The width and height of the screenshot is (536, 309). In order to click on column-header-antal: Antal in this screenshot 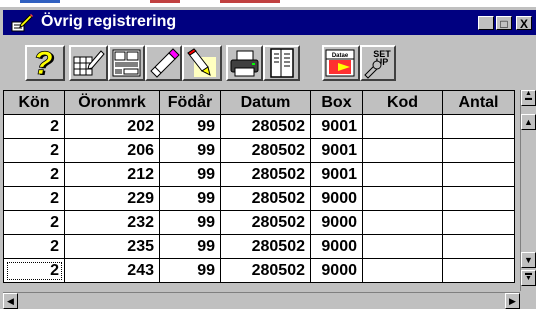, I will do `click(478, 102)`.